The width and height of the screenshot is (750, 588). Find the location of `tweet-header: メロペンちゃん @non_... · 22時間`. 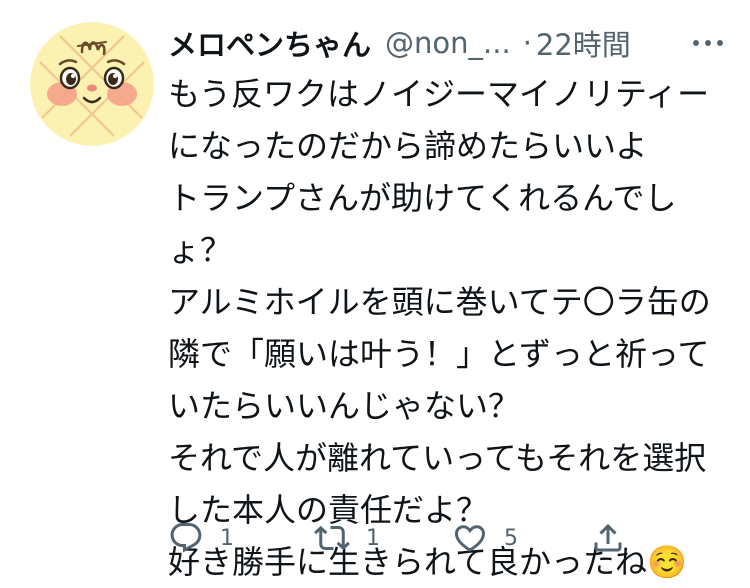

tweet-header: メロペンちゃん @non_... · 22時間 is located at coordinates (448, 43).